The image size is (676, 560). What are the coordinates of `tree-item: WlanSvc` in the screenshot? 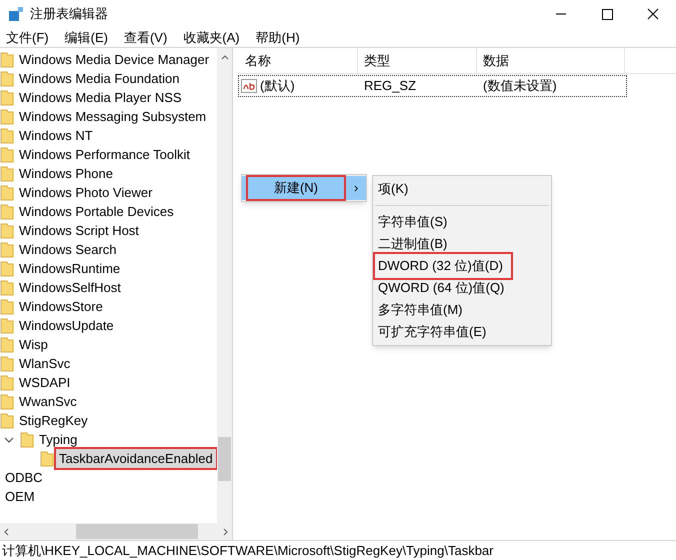 It's located at (45, 364).